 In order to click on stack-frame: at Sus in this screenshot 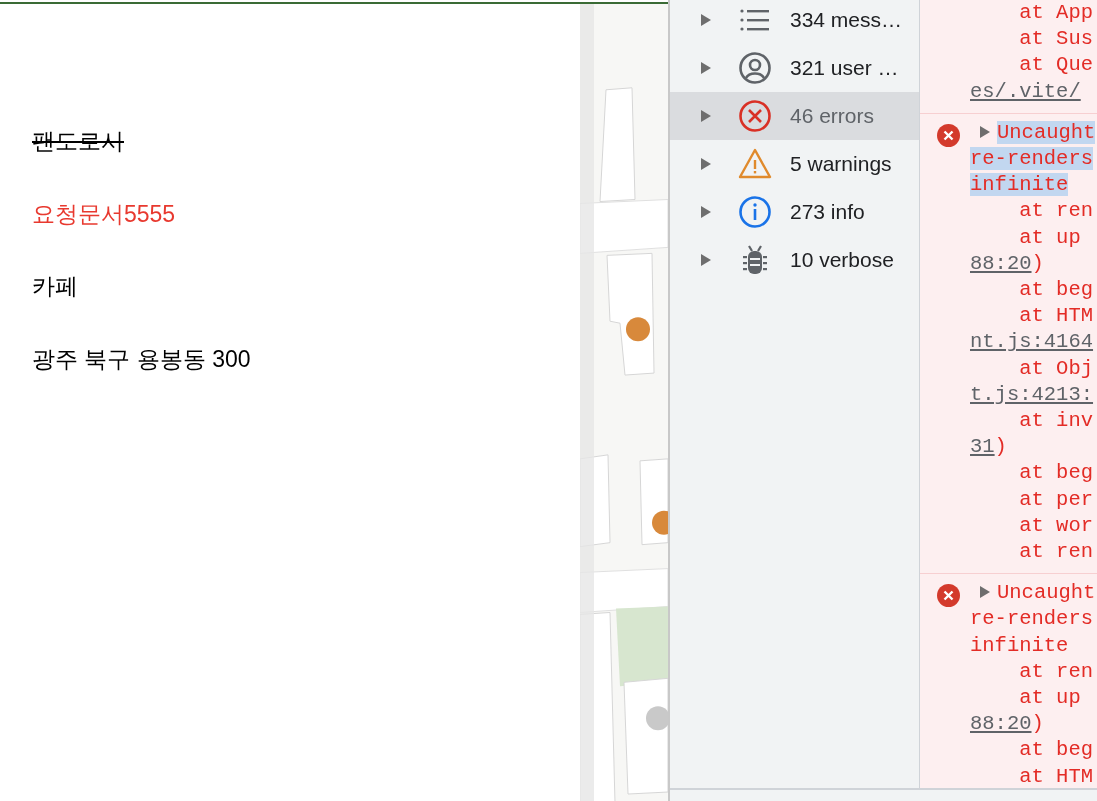, I will do `click(1031, 39)`.